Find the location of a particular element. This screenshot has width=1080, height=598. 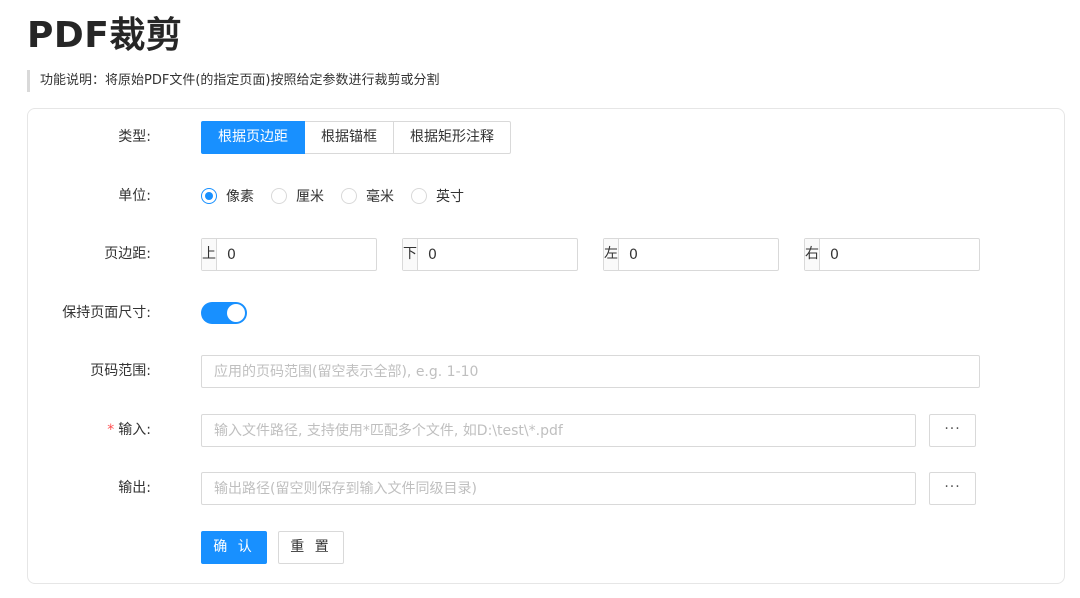

required-mark: * is located at coordinates (111, 430).